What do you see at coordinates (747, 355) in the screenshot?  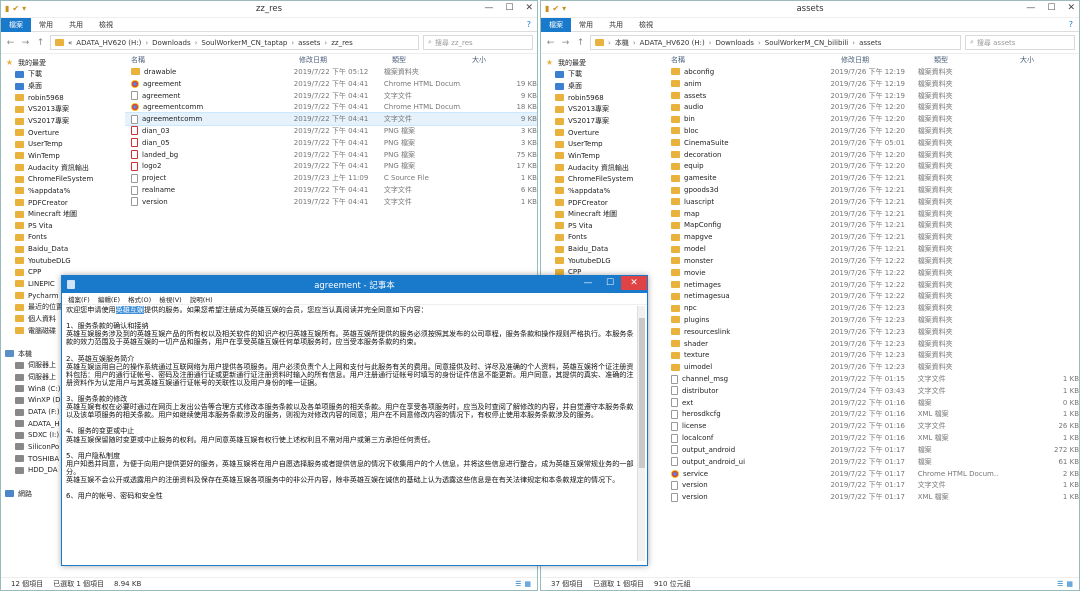 I see `file-name-cell: texture` at bounding box center [747, 355].